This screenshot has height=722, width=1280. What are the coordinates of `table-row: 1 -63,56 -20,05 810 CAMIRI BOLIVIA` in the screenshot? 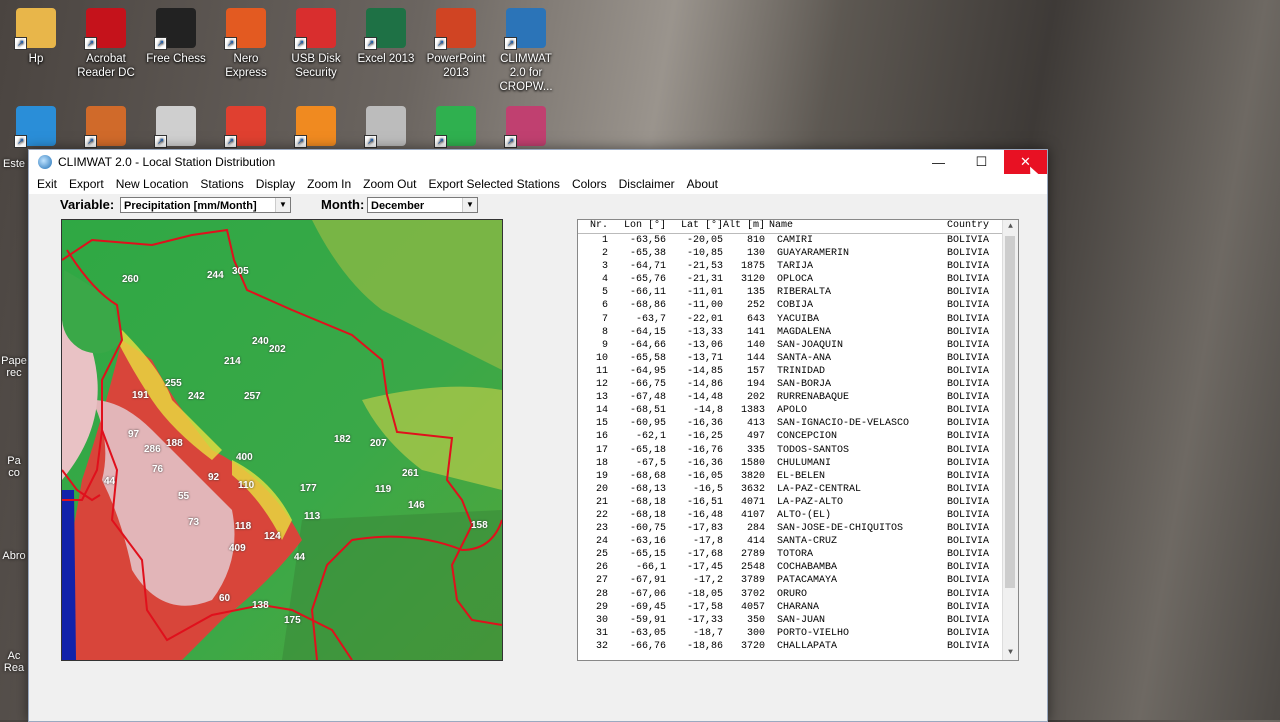 It's located at (798, 240).